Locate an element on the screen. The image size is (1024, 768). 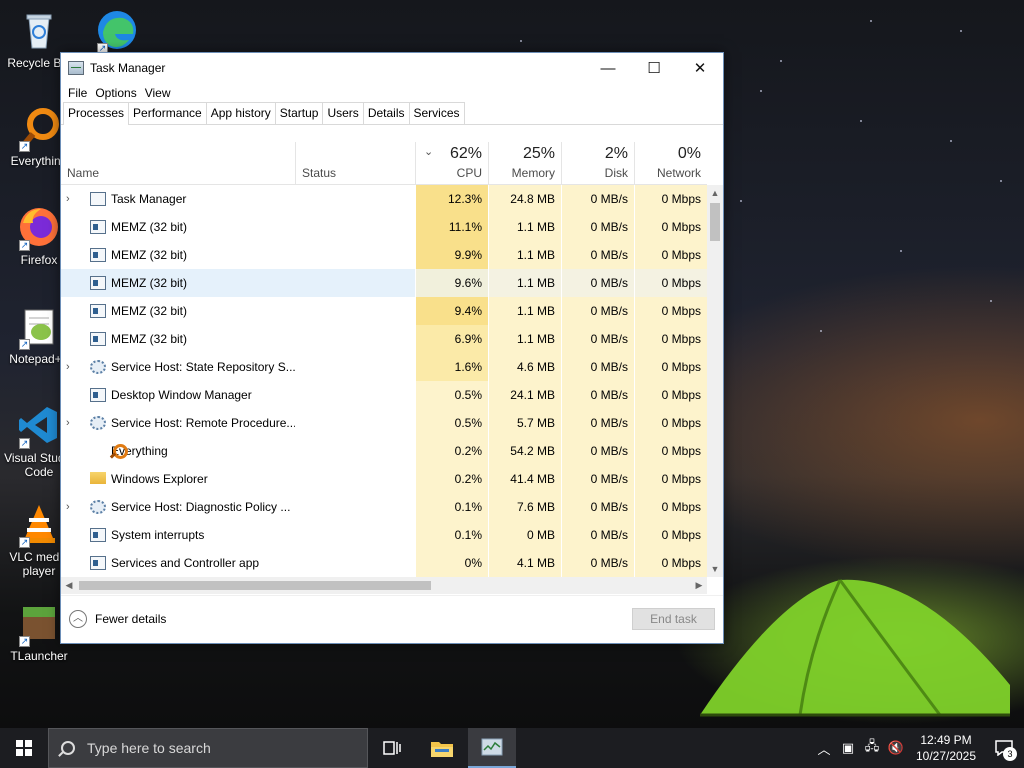
vertical-scrollbar: ▲ ▼ is located at coordinates (715, 381).